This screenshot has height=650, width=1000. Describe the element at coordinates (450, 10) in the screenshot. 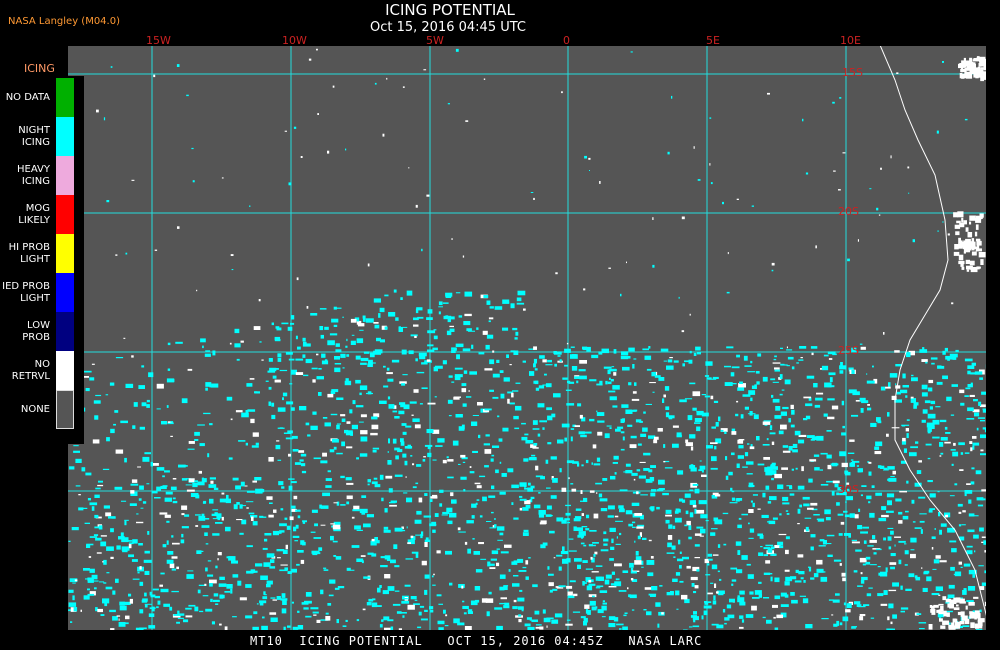

I see `map-title: ICING POTENTIAL` at that location.